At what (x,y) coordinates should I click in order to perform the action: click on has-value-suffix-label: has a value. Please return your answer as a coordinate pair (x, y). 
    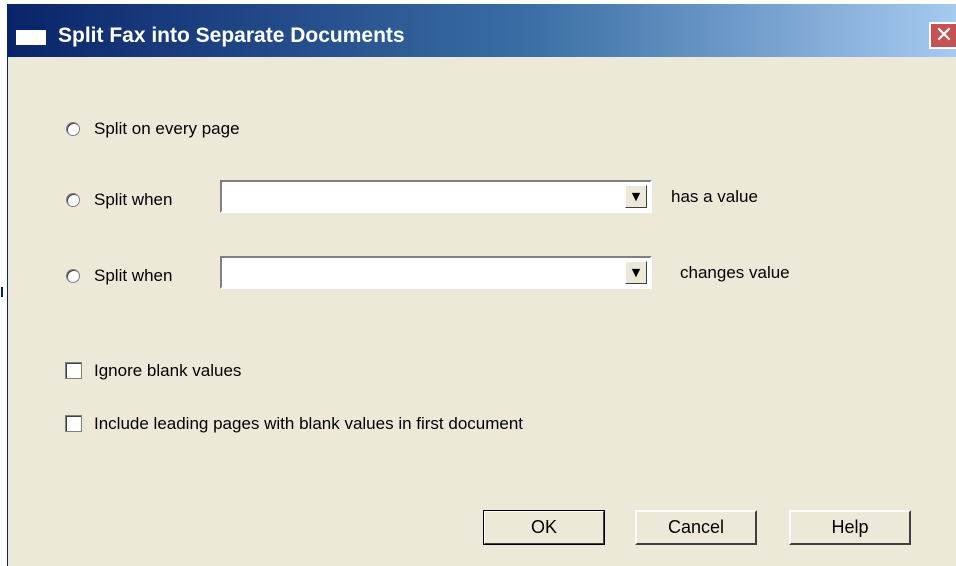
    Looking at the image, I should click on (714, 196).